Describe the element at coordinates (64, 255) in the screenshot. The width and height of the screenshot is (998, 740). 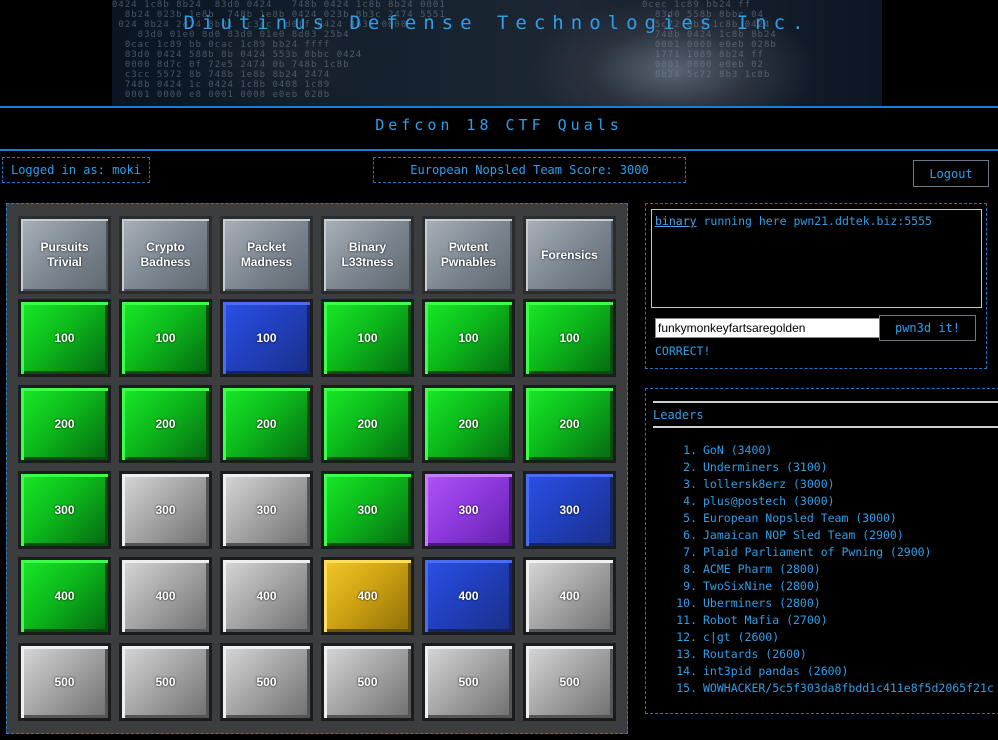
I see `category-header: Pursuits Trivial` at that location.